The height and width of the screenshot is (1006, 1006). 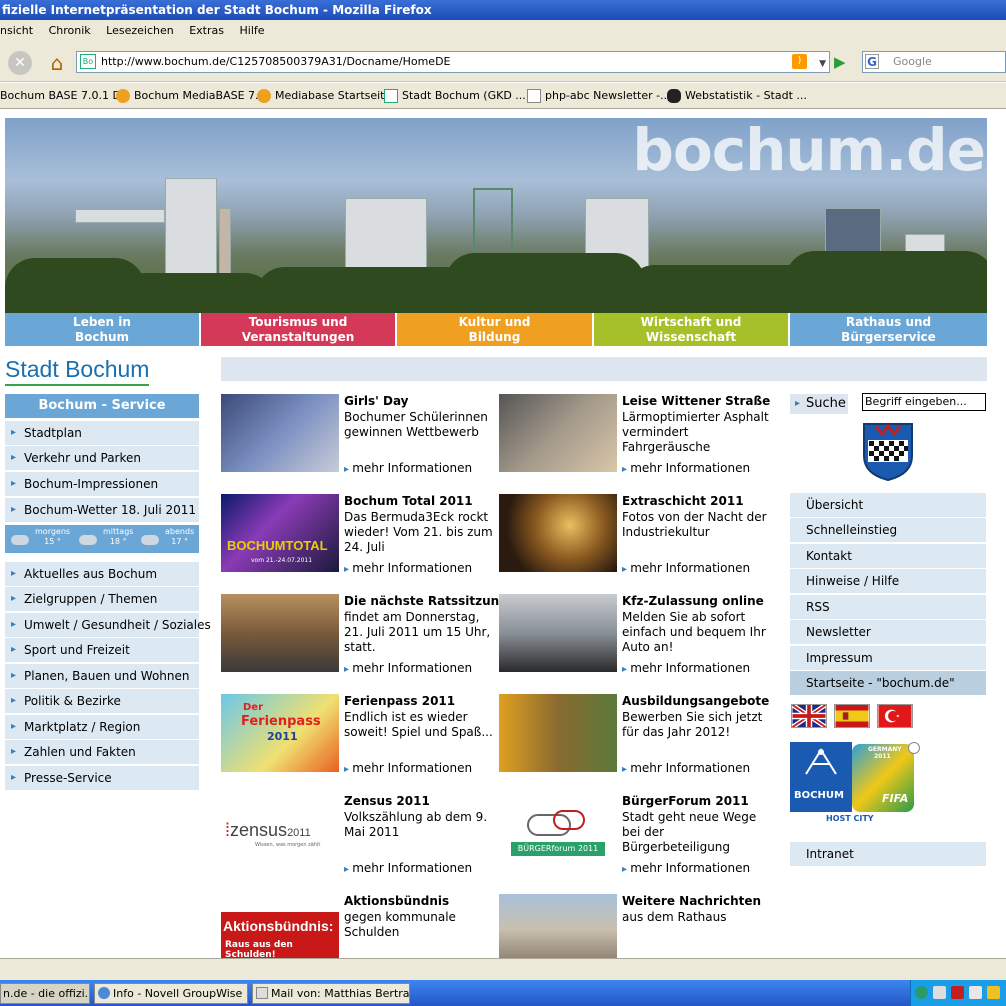 I want to click on volume-icon, so click(x=993, y=992).